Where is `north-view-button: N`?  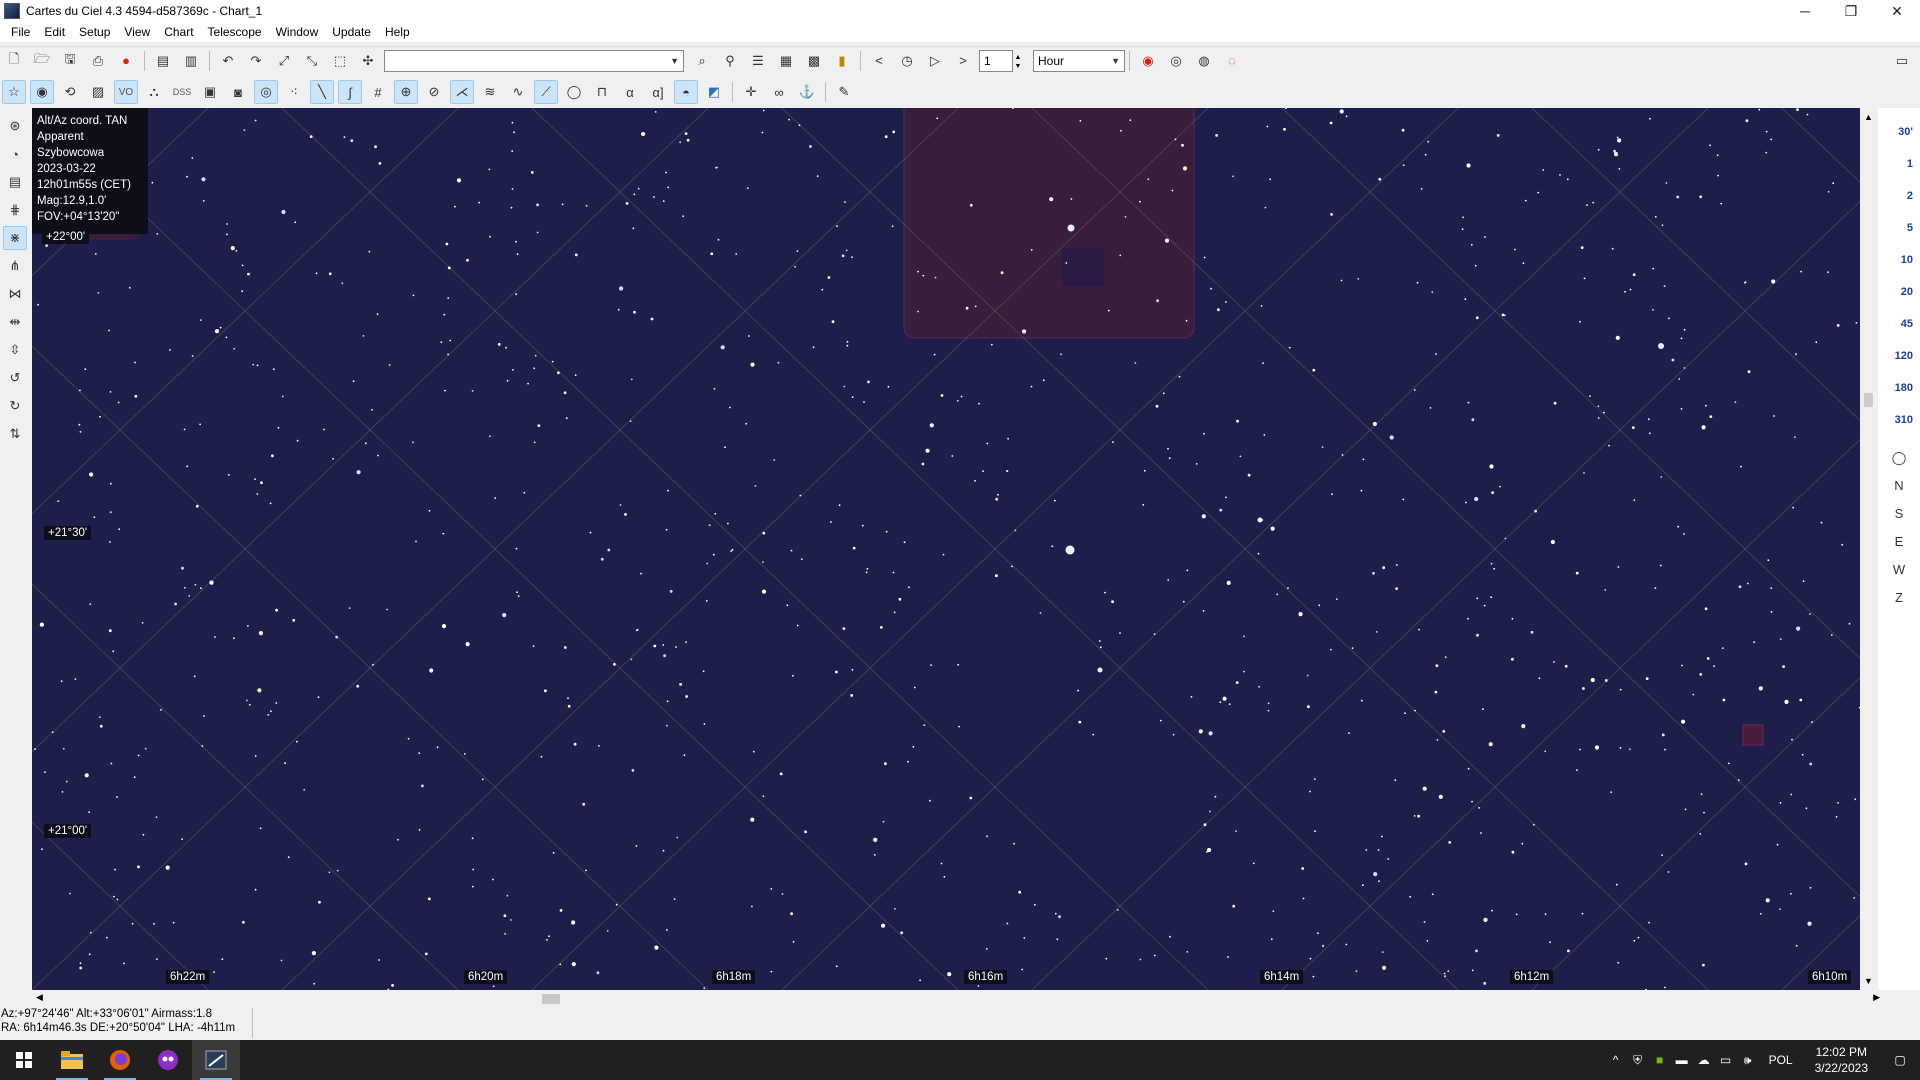
north-view-button: N is located at coordinates (1899, 486).